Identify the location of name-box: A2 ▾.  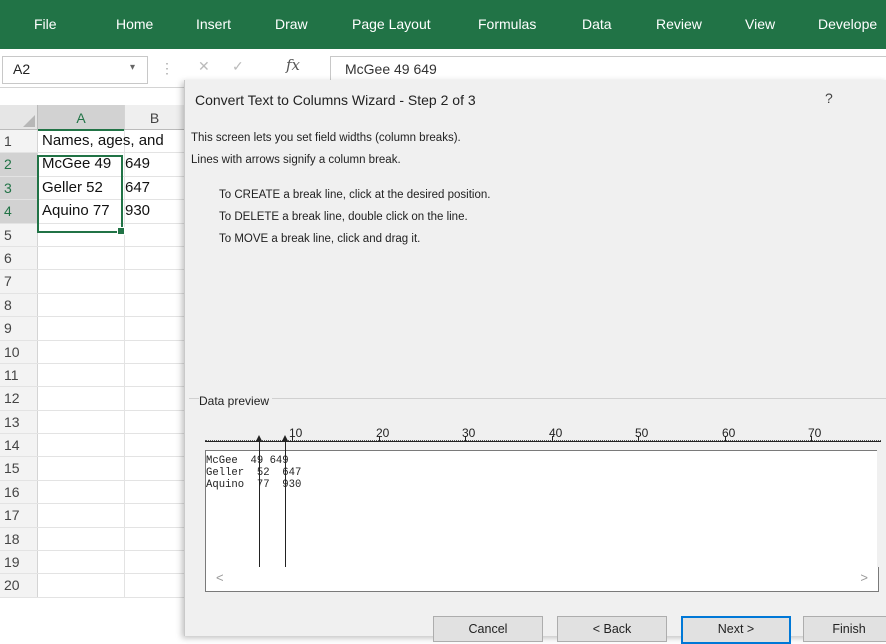
(75, 70).